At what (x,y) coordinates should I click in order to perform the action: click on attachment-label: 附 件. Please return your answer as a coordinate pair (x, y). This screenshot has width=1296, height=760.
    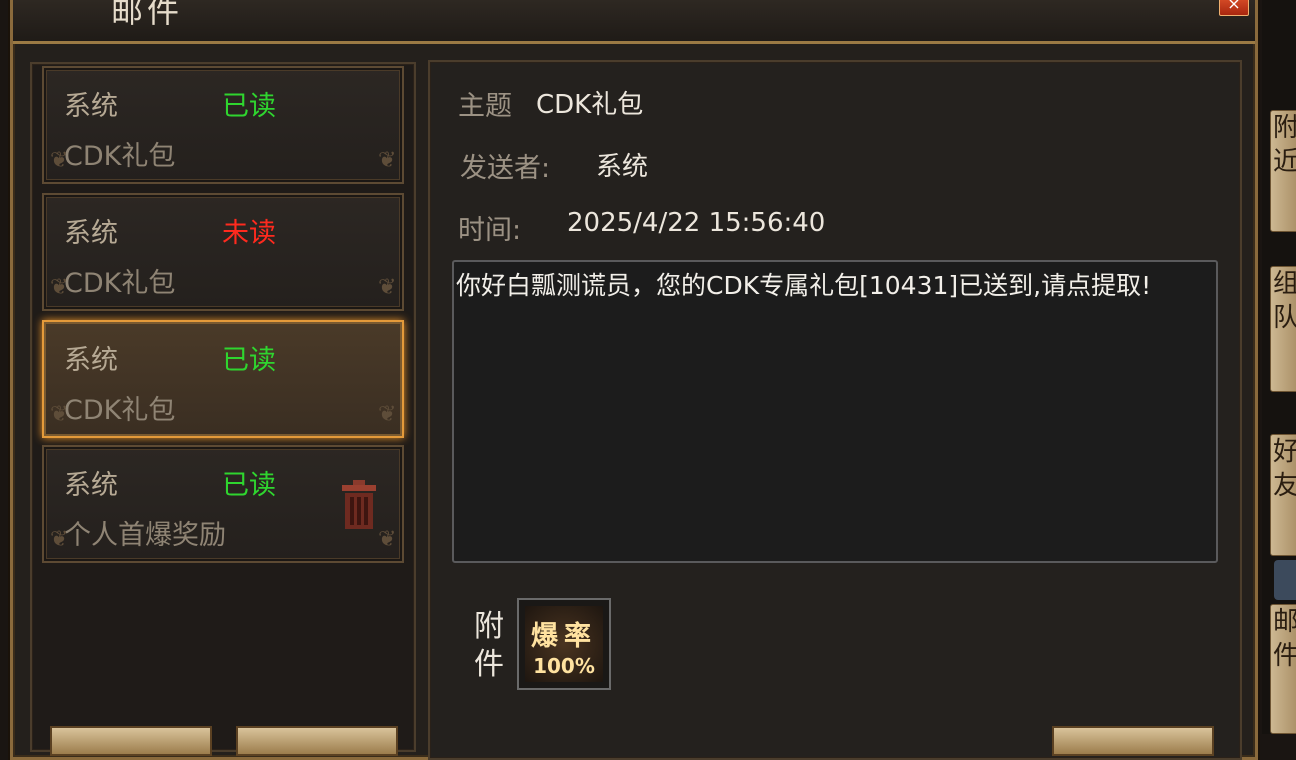
    Looking at the image, I should click on (489, 645).